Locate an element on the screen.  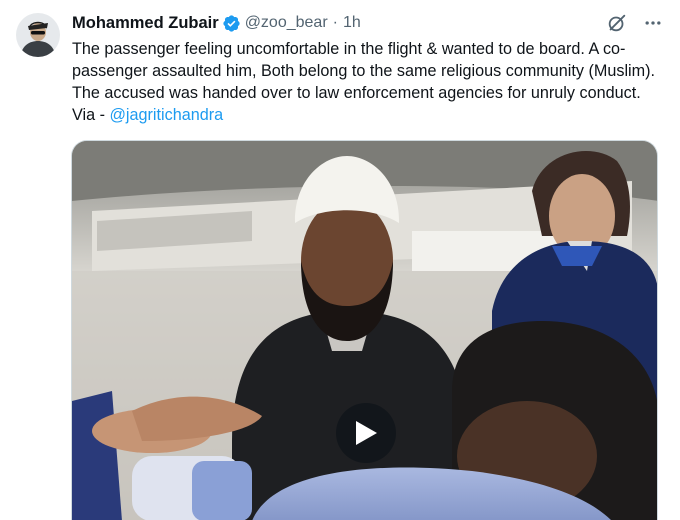
verified-badge-icon is located at coordinates (231, 23).